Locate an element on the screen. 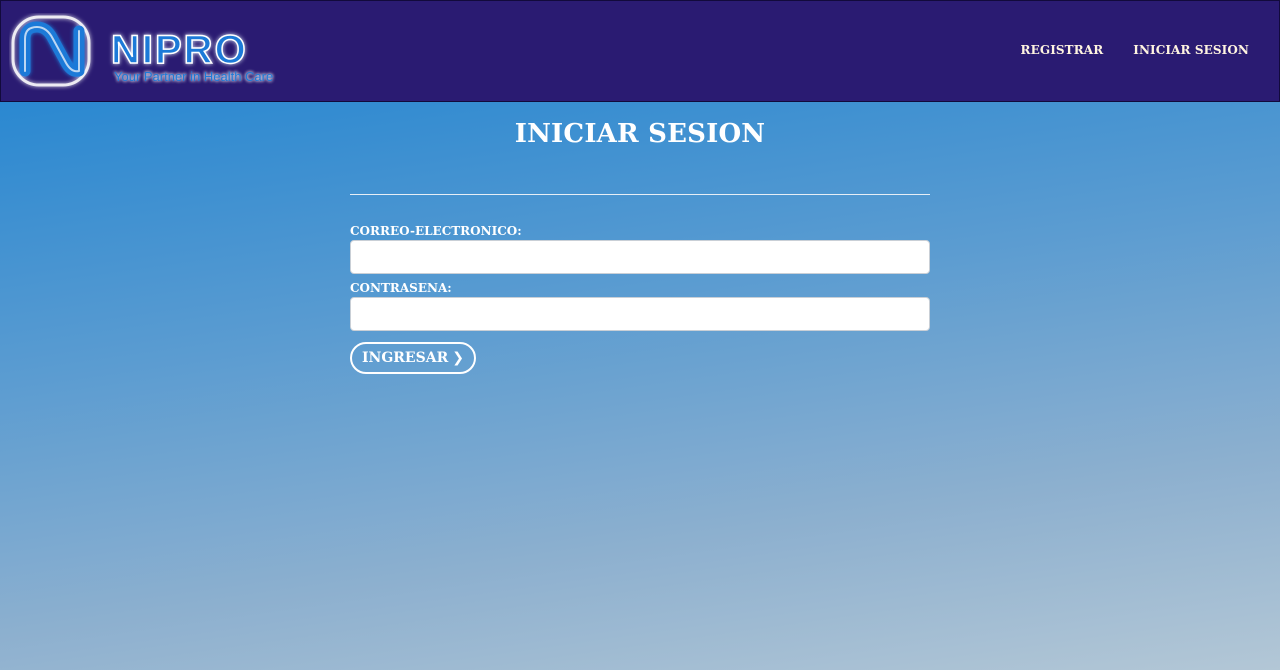  email-label: CORREO-ELECTRONICO: is located at coordinates (436, 231).